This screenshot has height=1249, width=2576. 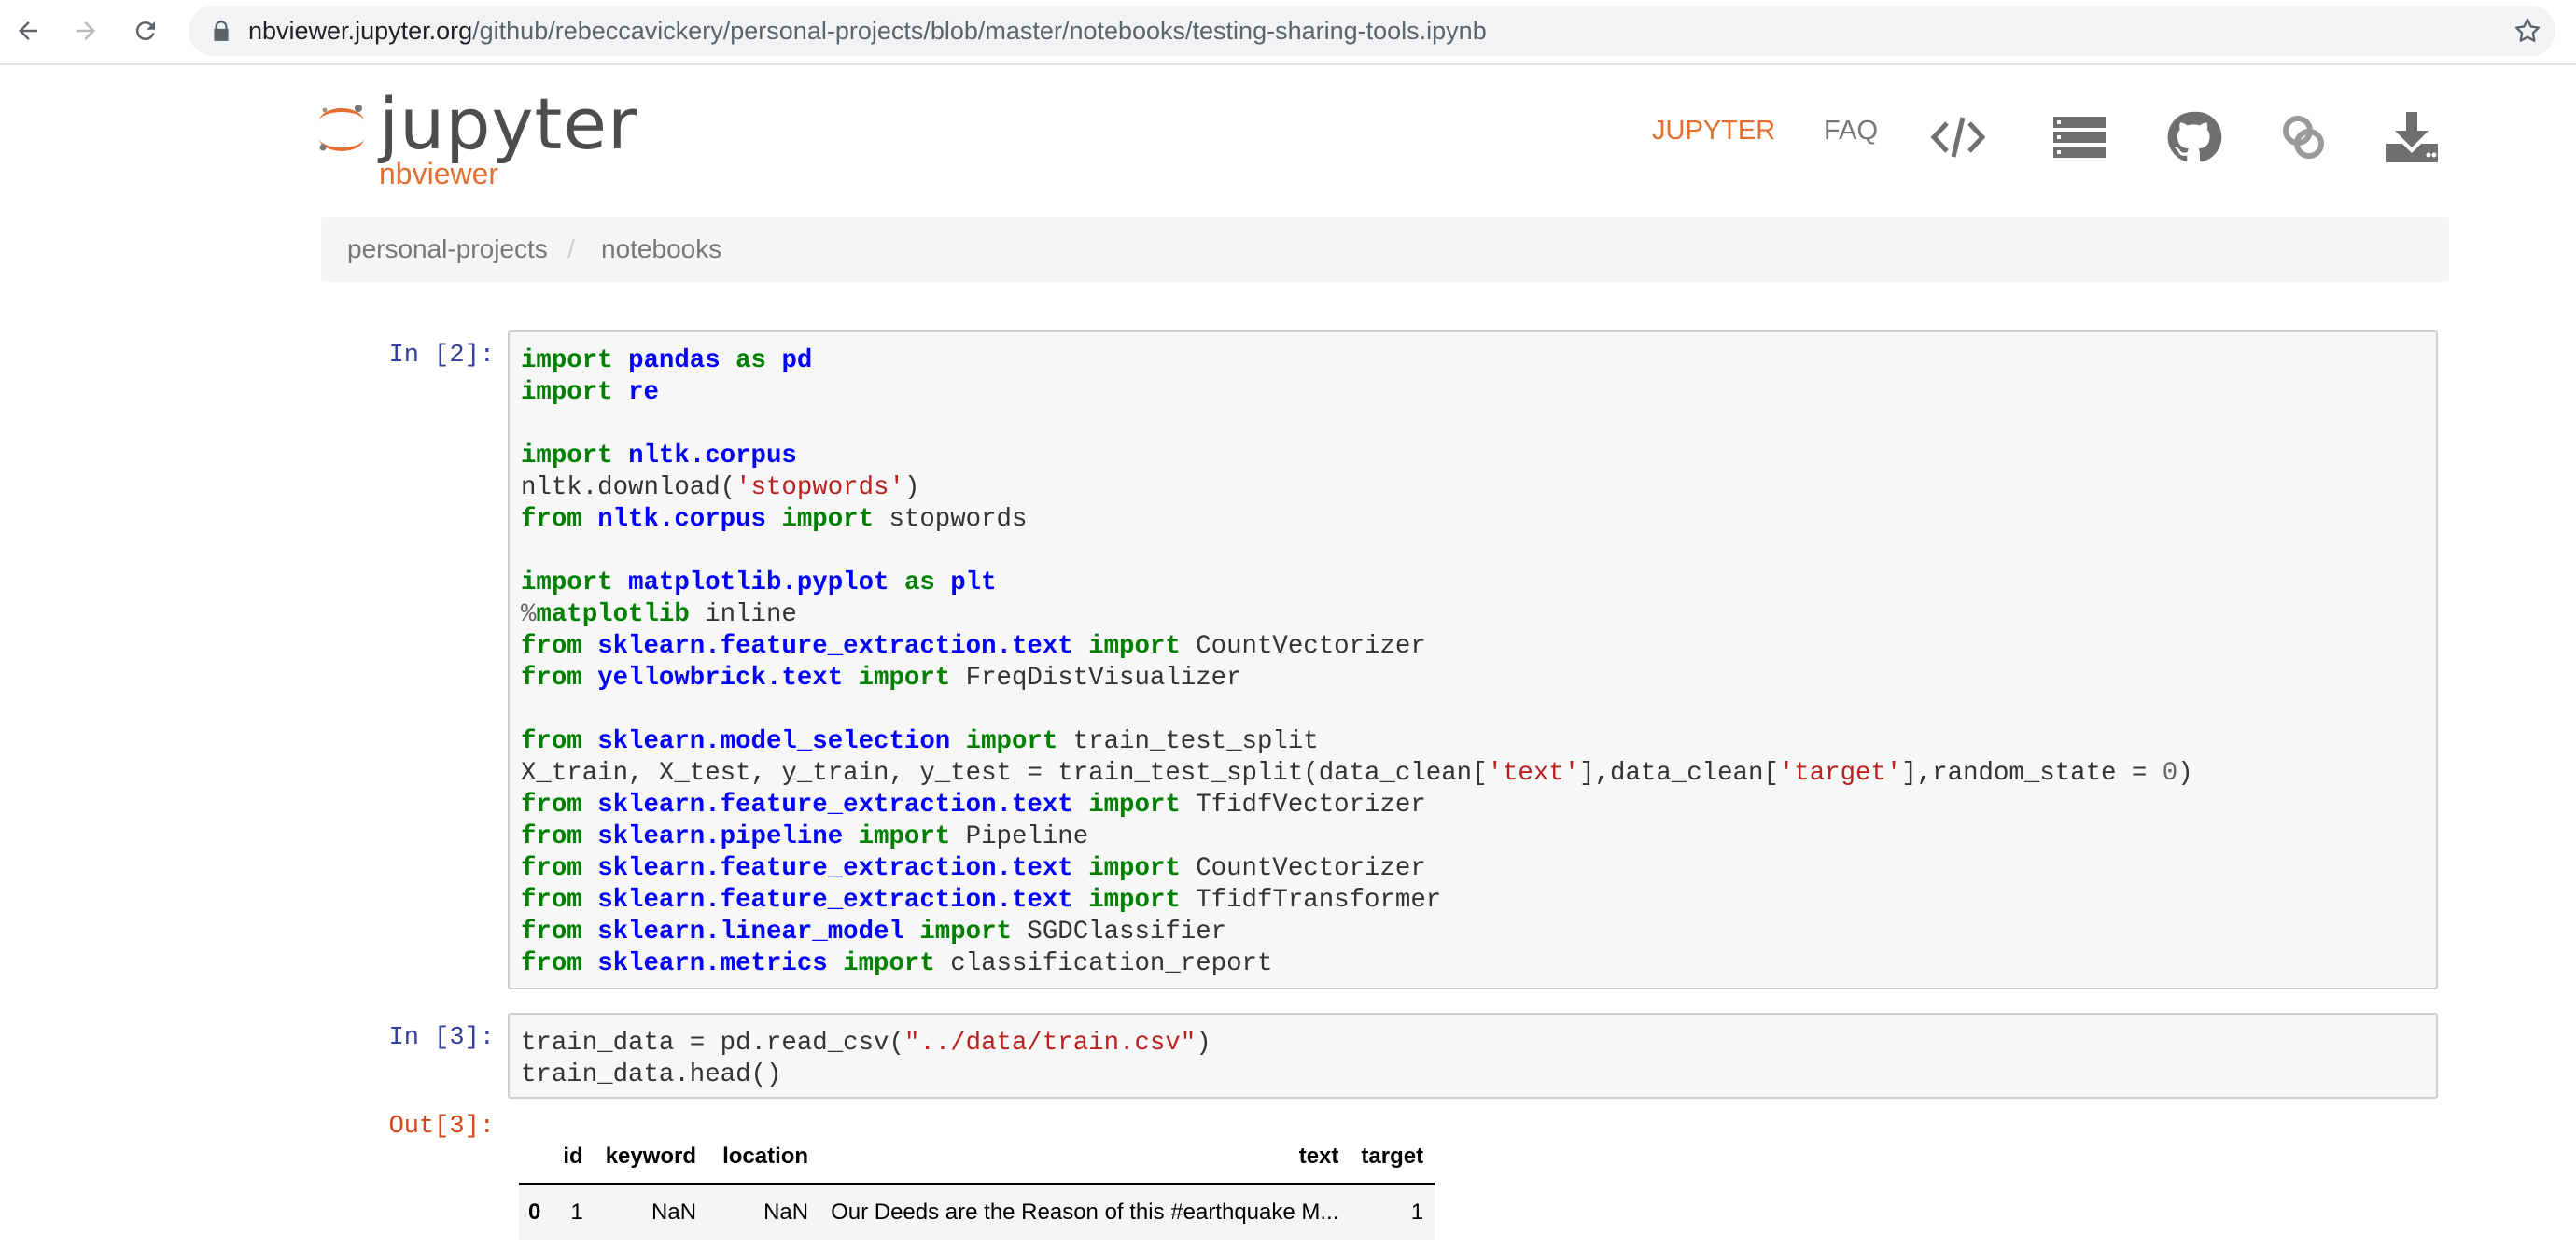 What do you see at coordinates (1713, 131) in the screenshot?
I see `nav-jupyter-link: JUPYTER` at bounding box center [1713, 131].